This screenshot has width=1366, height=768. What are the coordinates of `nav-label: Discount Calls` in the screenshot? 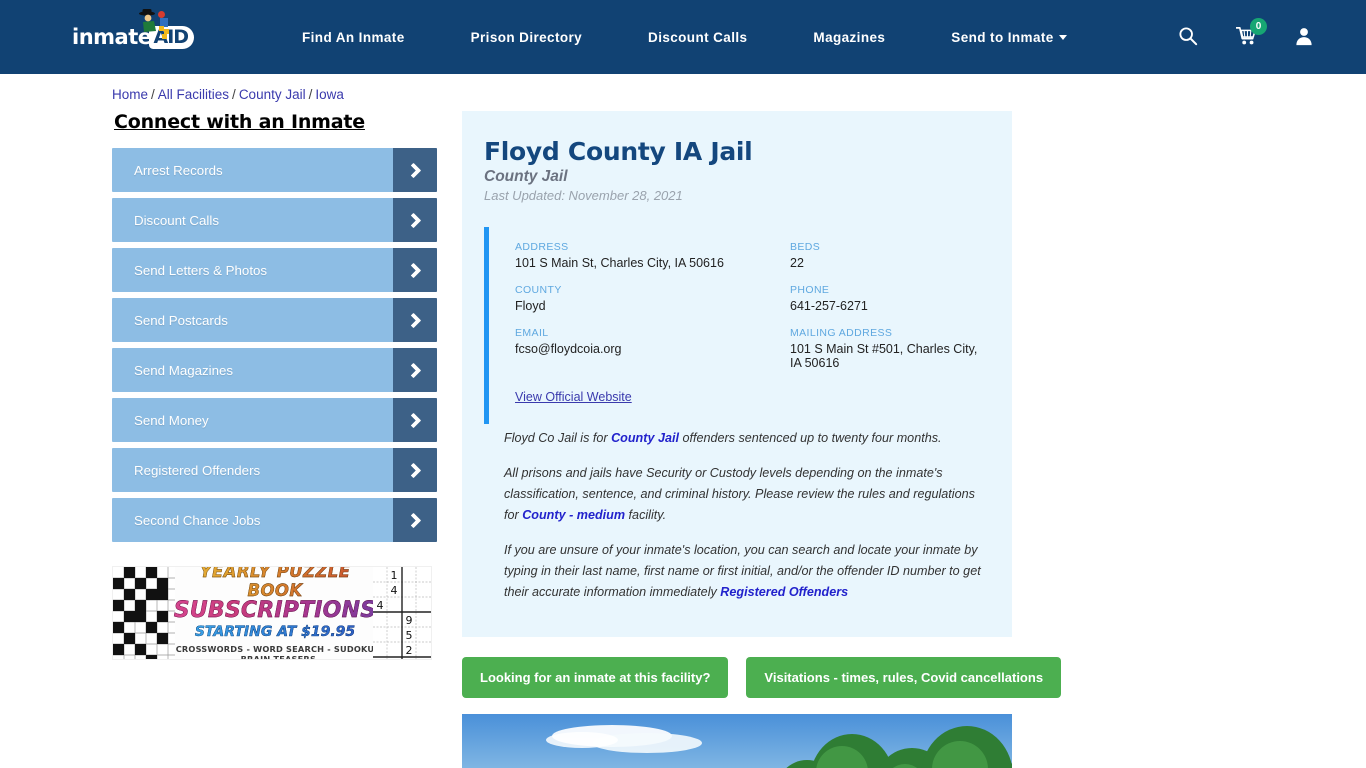 It's located at (698, 37).